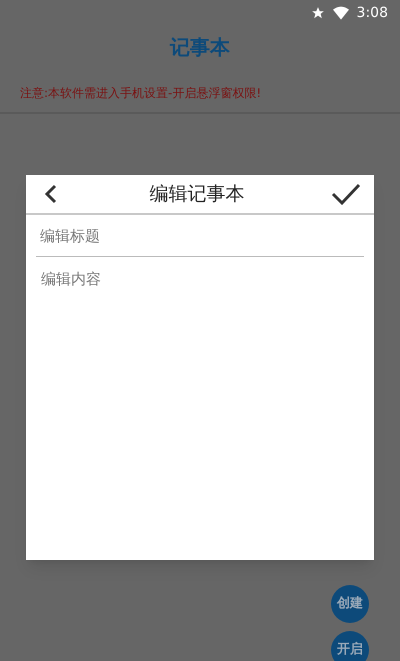 The height and width of the screenshot is (661, 400). Describe the element at coordinates (372, 13) in the screenshot. I see `clock: 3:08` at that location.